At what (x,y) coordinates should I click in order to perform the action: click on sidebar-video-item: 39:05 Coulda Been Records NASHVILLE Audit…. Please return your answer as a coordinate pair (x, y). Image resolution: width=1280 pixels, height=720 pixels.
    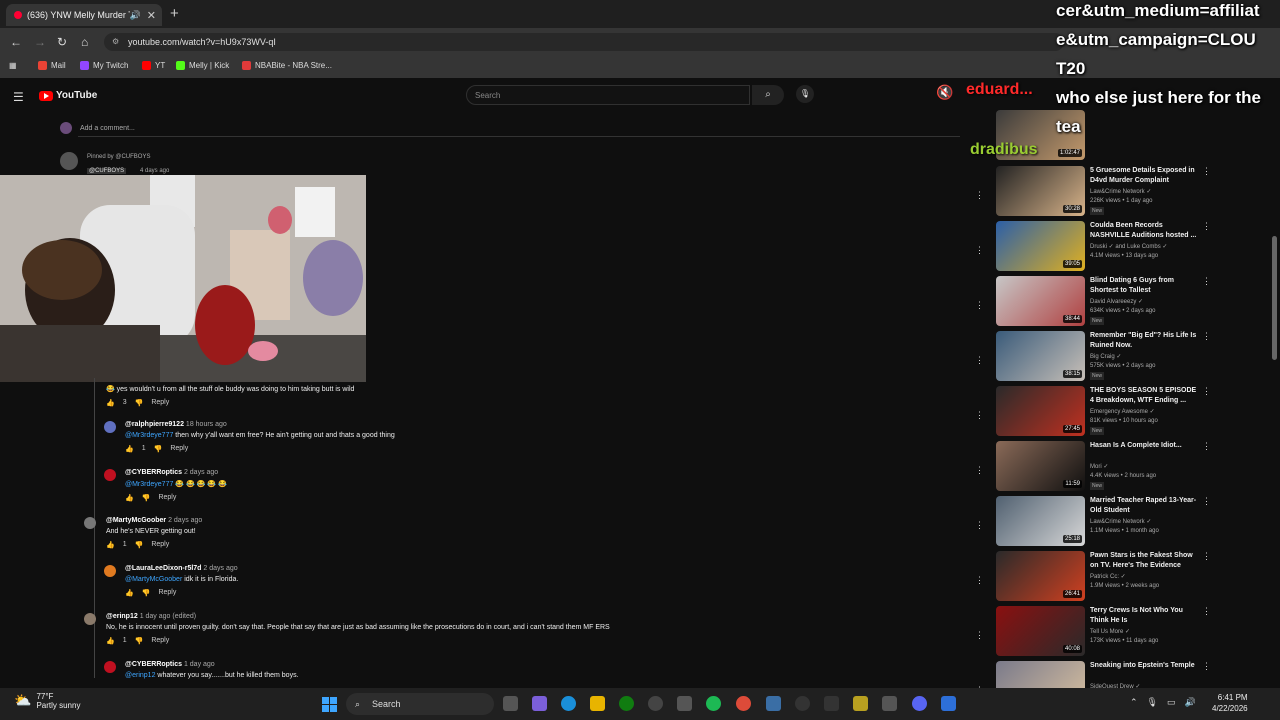
    Looking at the image, I should click on (1106, 247).